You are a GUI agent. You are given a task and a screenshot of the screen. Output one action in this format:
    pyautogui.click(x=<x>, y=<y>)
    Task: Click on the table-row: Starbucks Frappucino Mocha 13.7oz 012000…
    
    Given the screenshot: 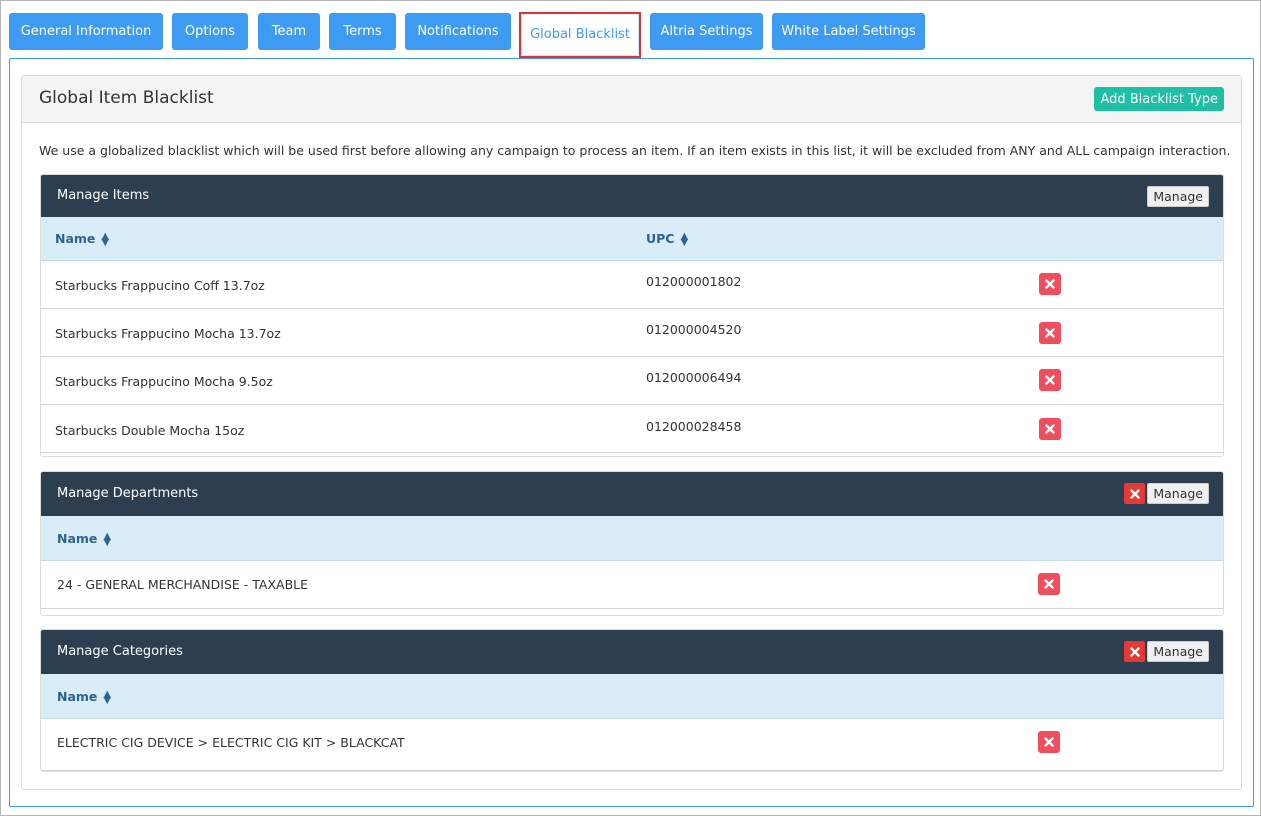 What is the action you would take?
    pyautogui.click(x=632, y=333)
    